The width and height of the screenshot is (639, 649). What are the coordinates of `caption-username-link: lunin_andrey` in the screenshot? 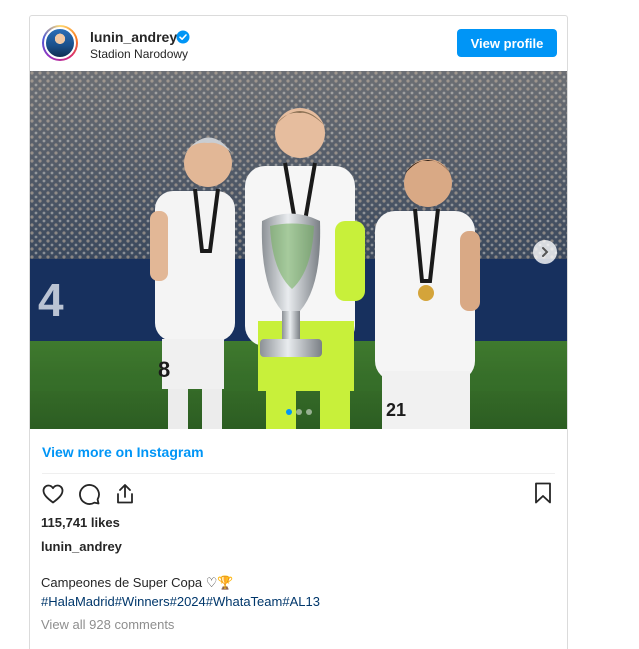 It's located at (81, 546).